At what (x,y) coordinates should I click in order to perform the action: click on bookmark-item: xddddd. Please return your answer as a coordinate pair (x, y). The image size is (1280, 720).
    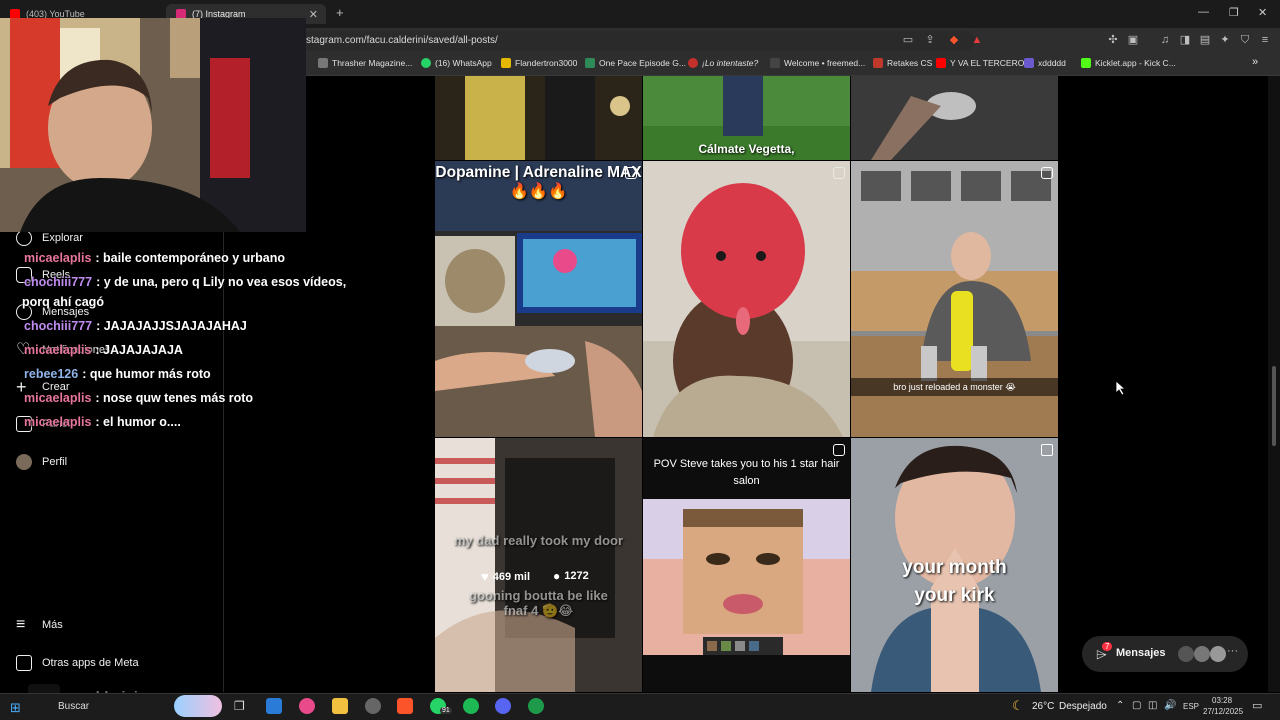
    Looking at the image, I should click on (1045, 63).